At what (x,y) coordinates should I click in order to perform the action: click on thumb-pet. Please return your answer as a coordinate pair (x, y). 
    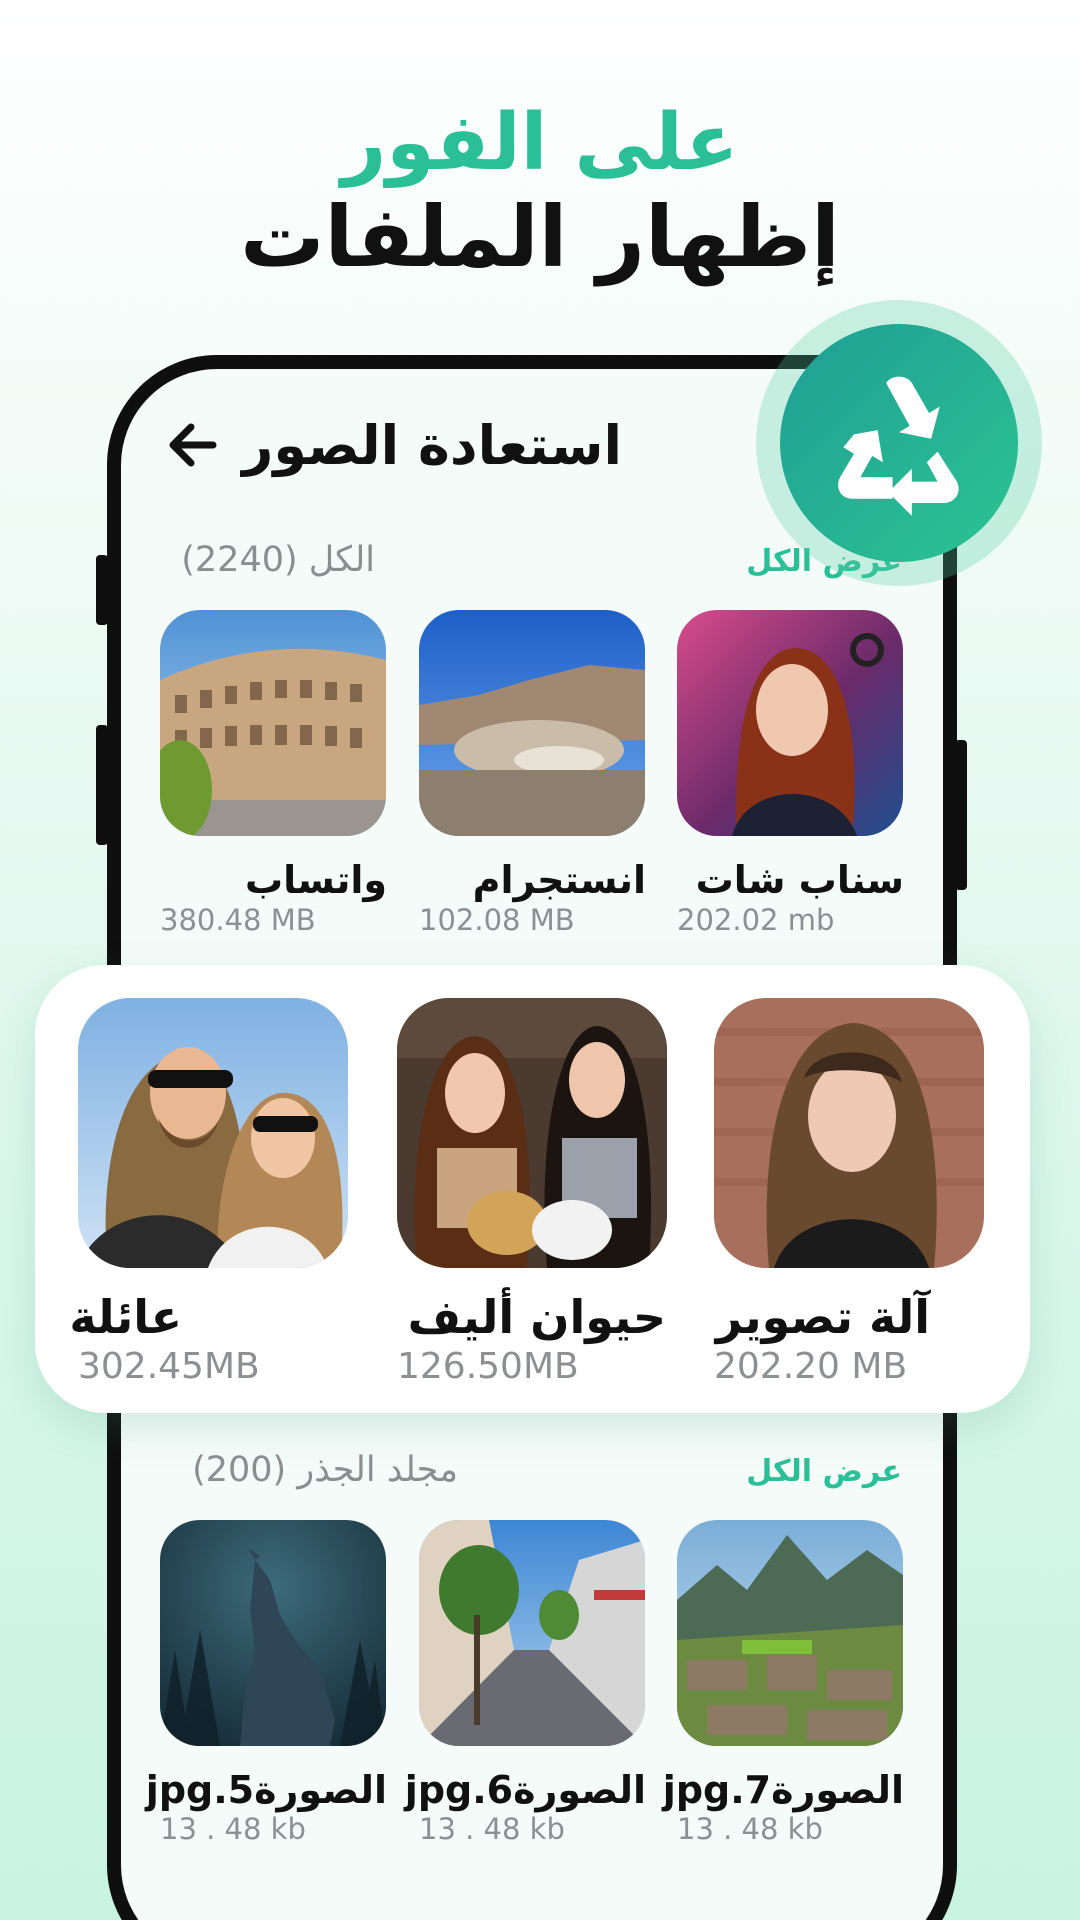
    Looking at the image, I should click on (532, 1133).